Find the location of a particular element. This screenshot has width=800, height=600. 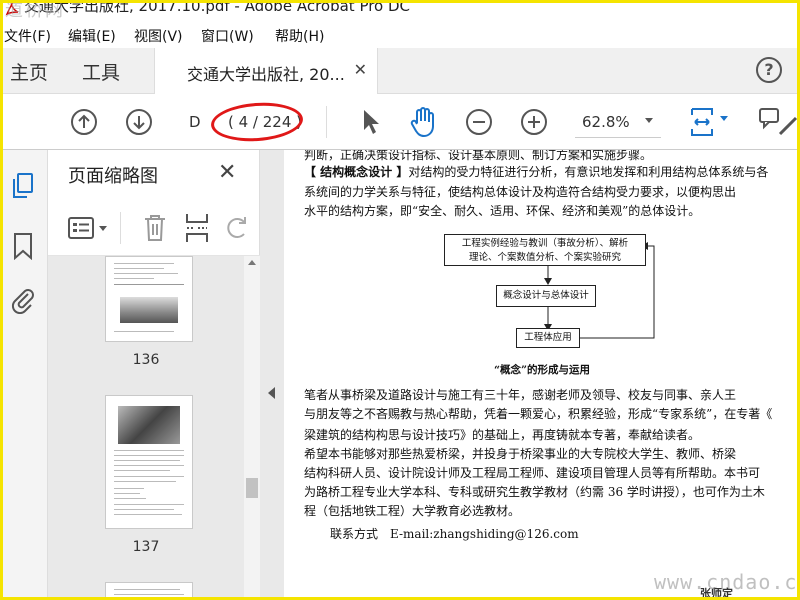

zoom-out-icon is located at coordinates (479, 124).